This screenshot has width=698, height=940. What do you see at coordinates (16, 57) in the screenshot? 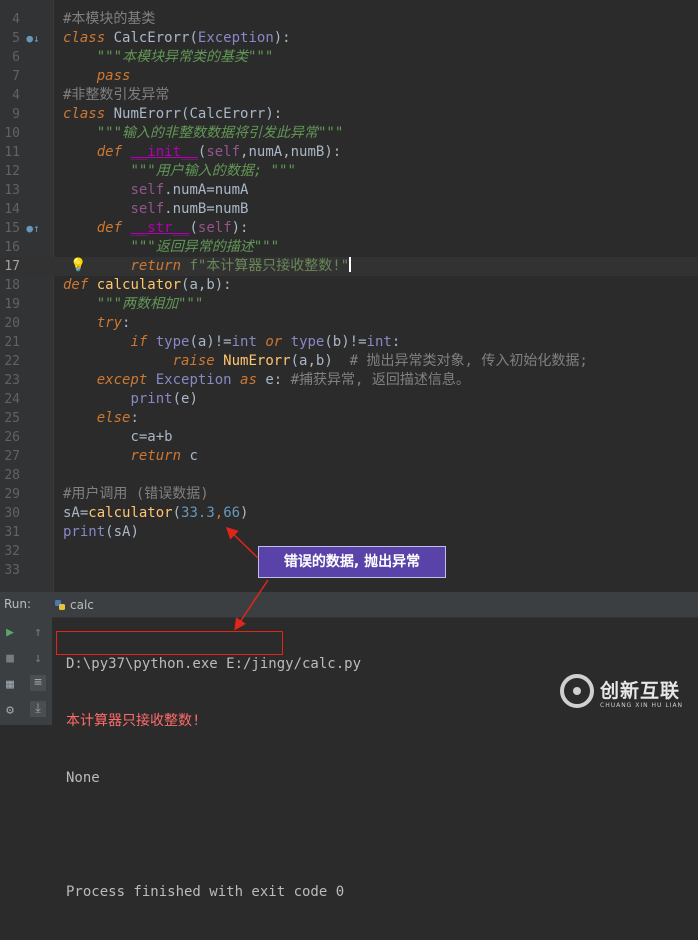
I see `line-number: 6` at bounding box center [16, 57].